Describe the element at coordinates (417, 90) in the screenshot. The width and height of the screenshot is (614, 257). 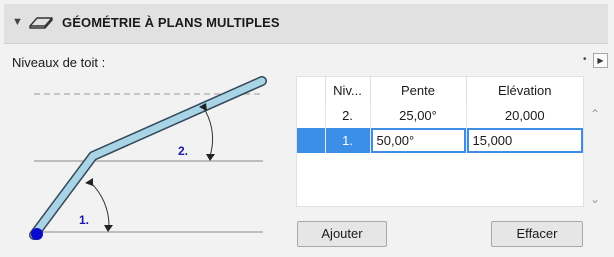
I see `col-header-pente: Pente` at that location.